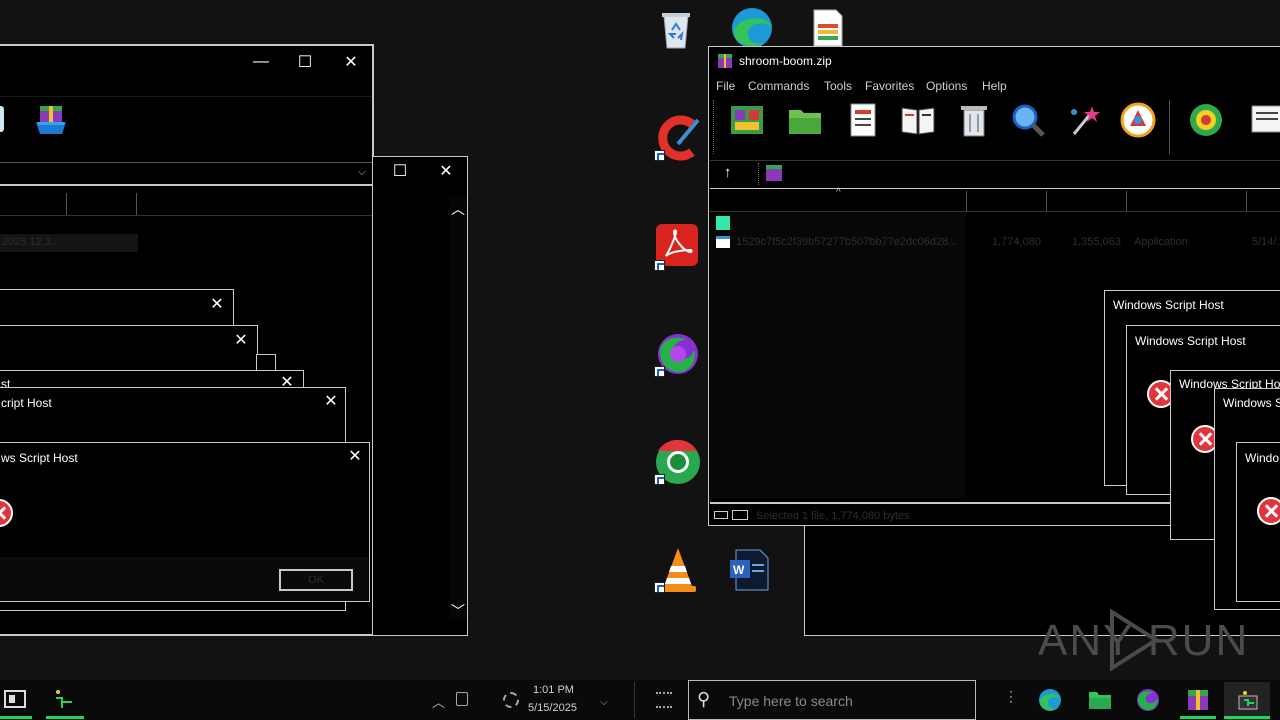  What do you see at coordinates (16, 717) in the screenshot?
I see `active-task-indicator` at bounding box center [16, 717].